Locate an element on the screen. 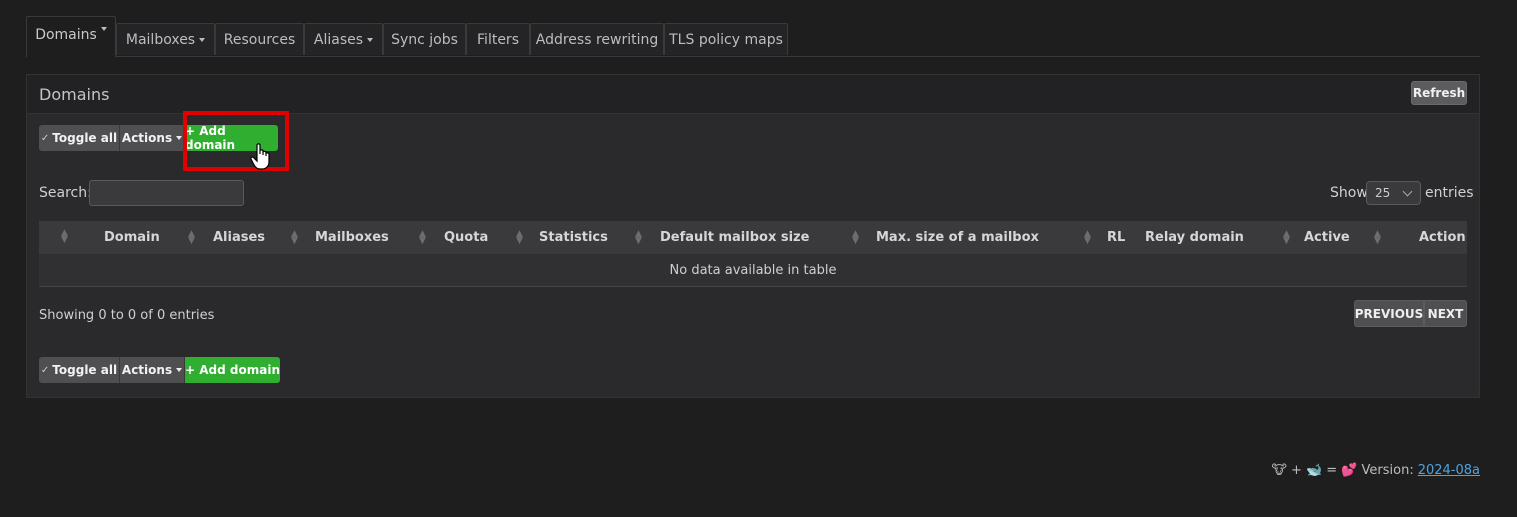  entries-per-page-select: 25 is located at coordinates (1393, 193).